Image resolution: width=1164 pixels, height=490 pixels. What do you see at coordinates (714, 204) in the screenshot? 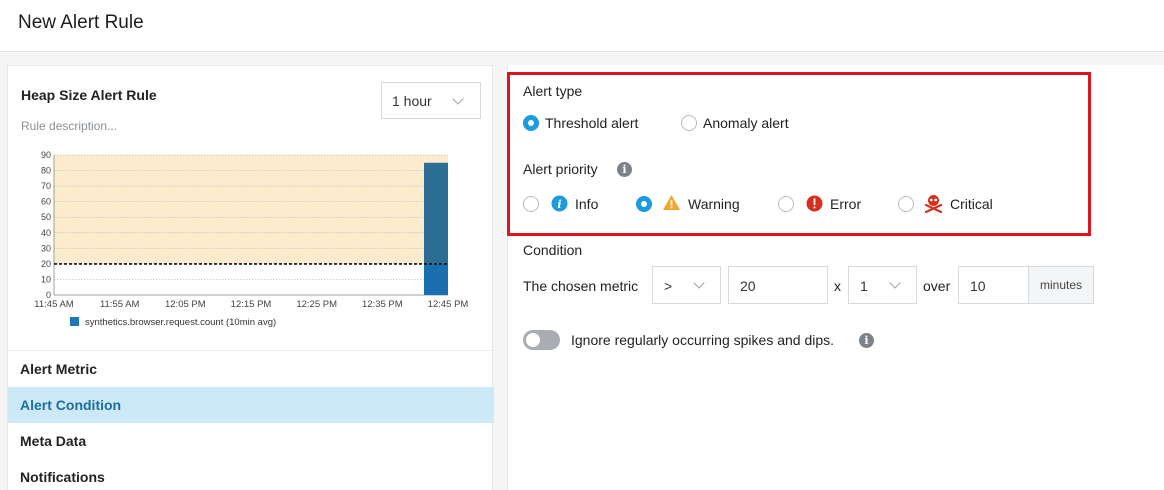
I see `priority-warning-label: Warning` at bounding box center [714, 204].